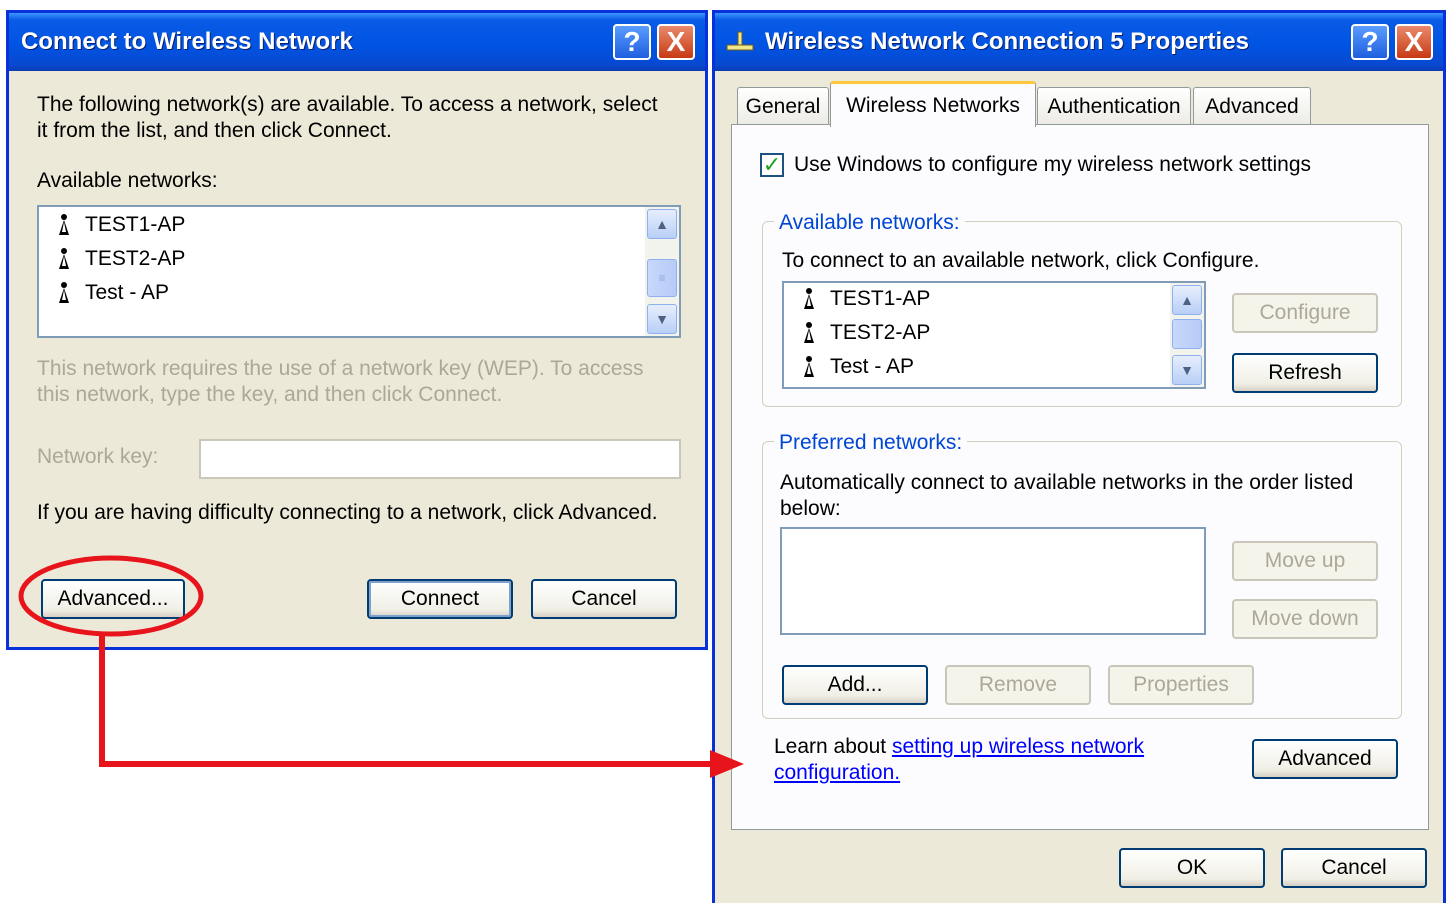 The height and width of the screenshot is (903, 1449). What do you see at coordinates (1181, 685) in the screenshot?
I see `properties-button: Properties` at bounding box center [1181, 685].